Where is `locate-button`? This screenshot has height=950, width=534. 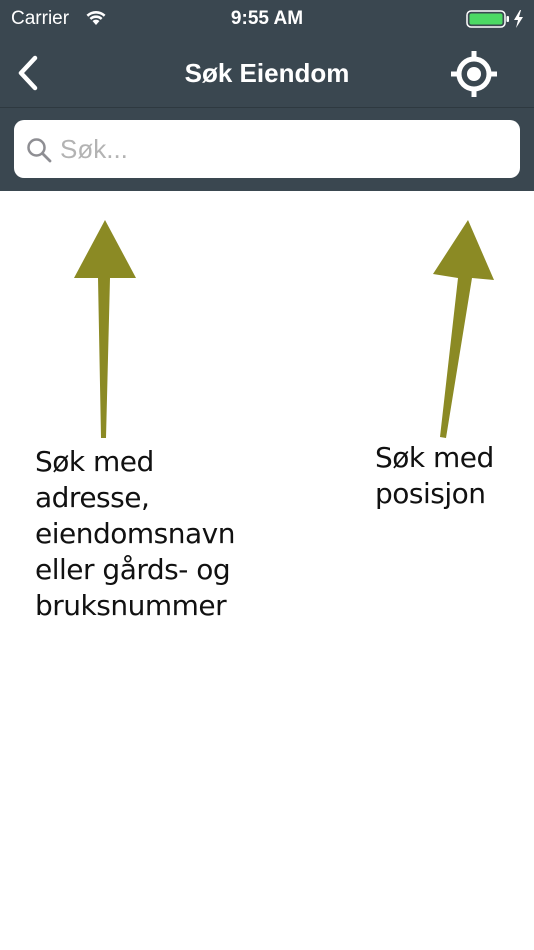
locate-button is located at coordinates (474, 74).